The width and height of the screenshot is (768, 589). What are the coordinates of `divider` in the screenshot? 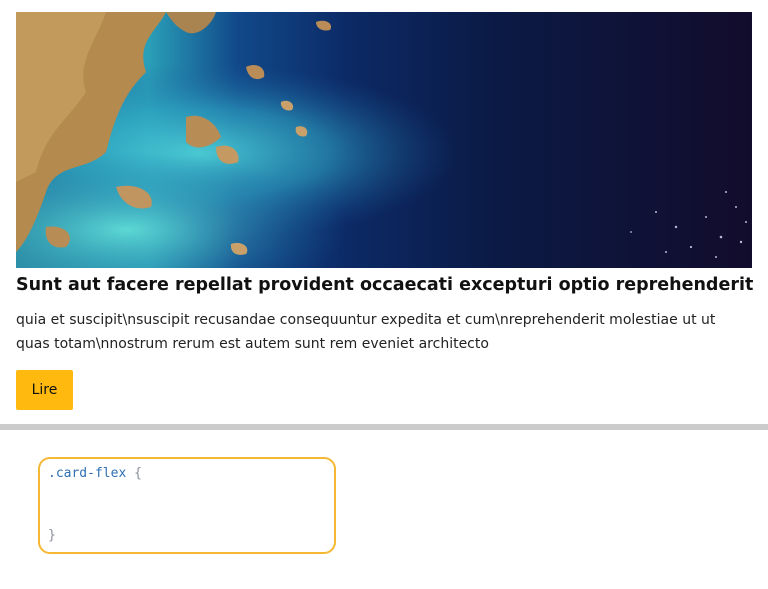 It's located at (384, 427).